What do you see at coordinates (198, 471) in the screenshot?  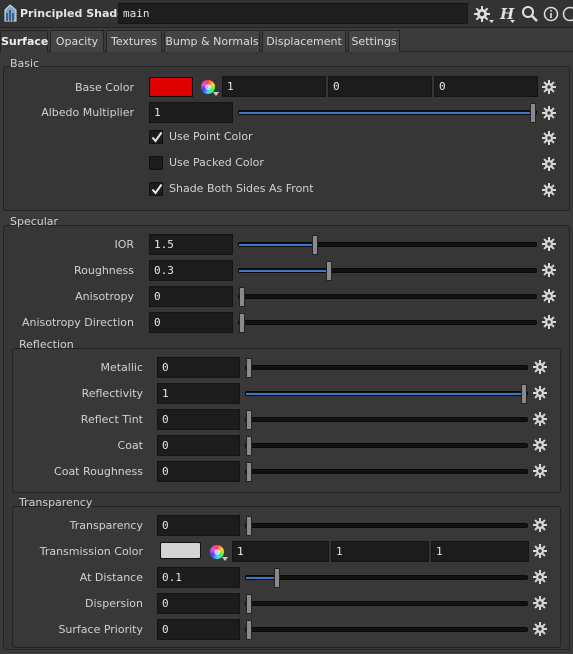 I see `coat-roughness-field: 0` at bounding box center [198, 471].